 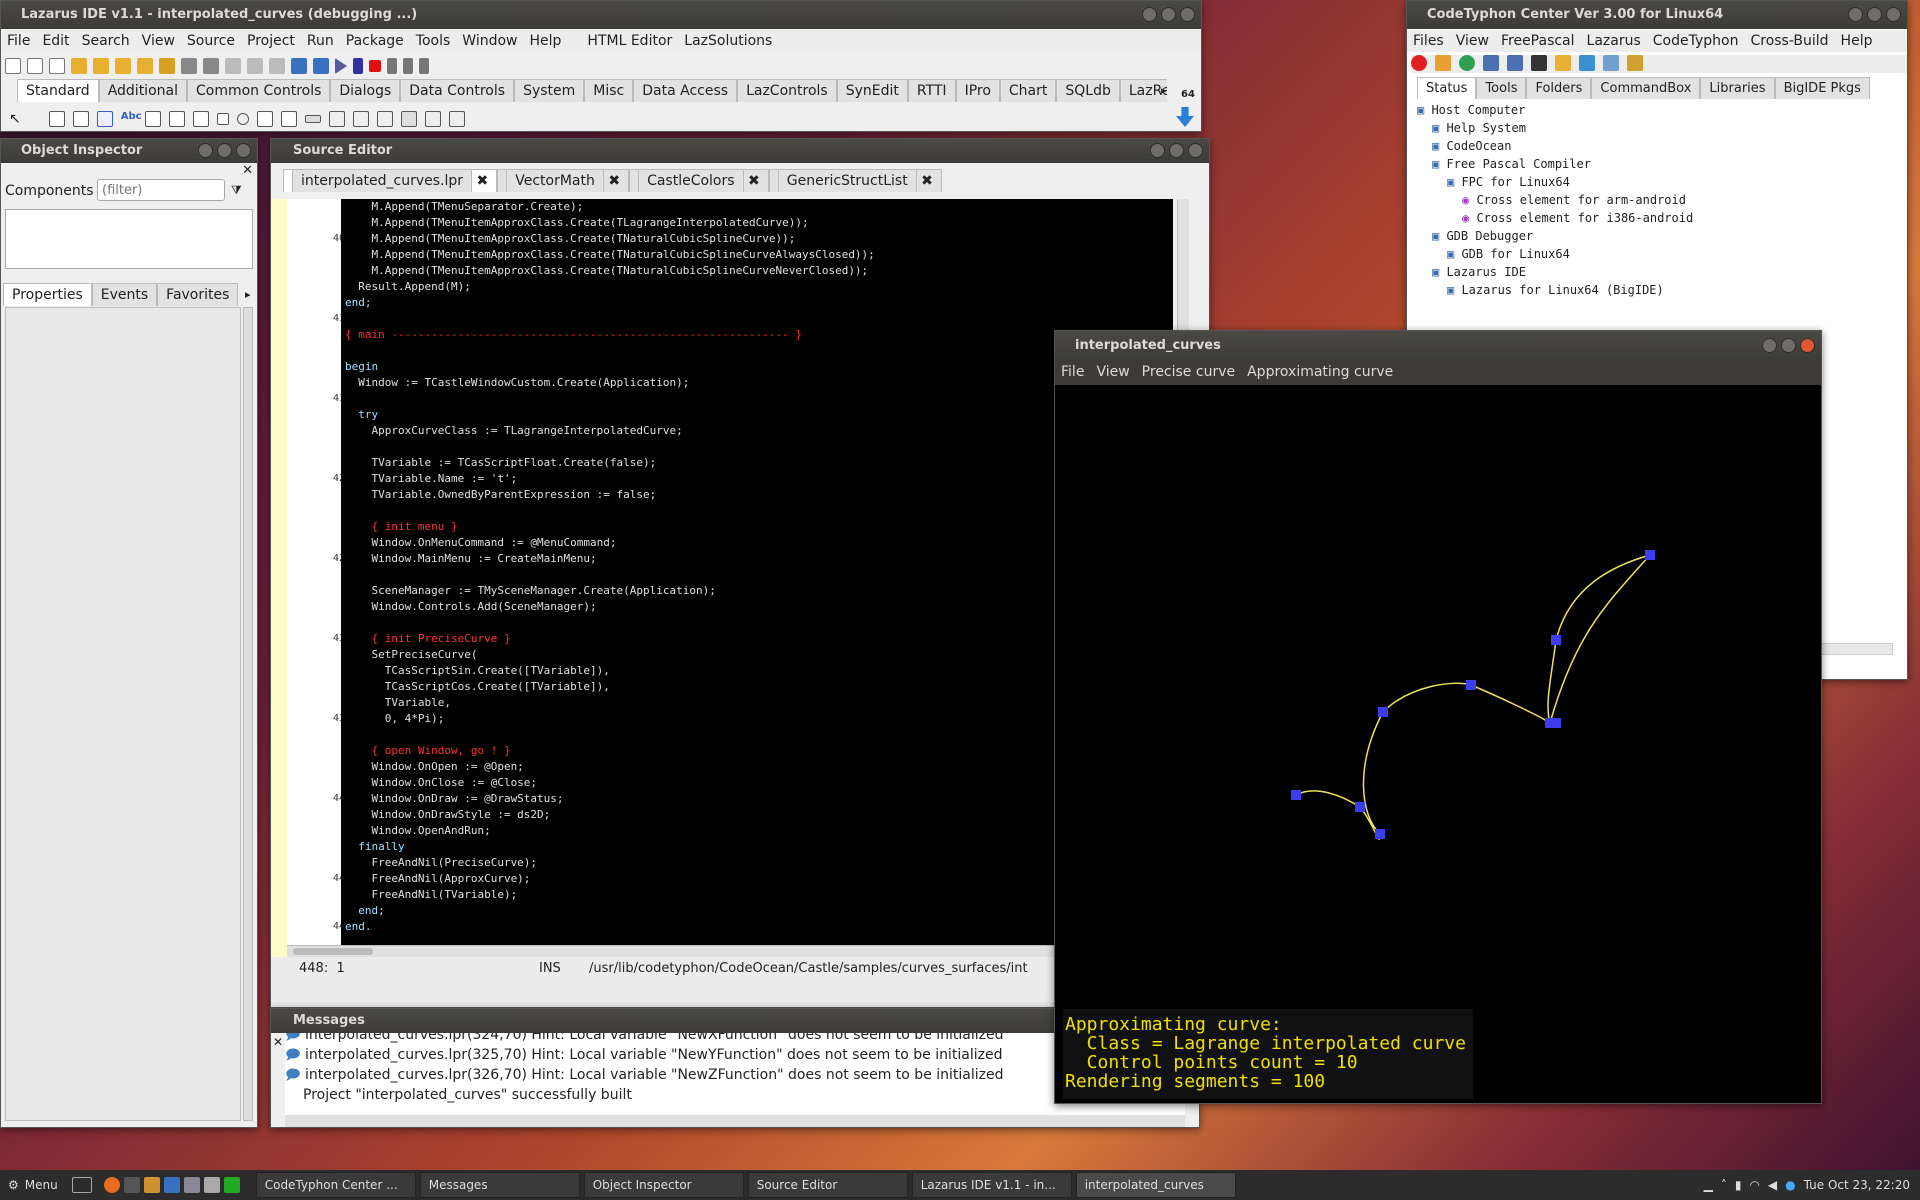 What do you see at coordinates (1738, 1185) in the screenshot?
I see `battery-icon: ▮` at bounding box center [1738, 1185].